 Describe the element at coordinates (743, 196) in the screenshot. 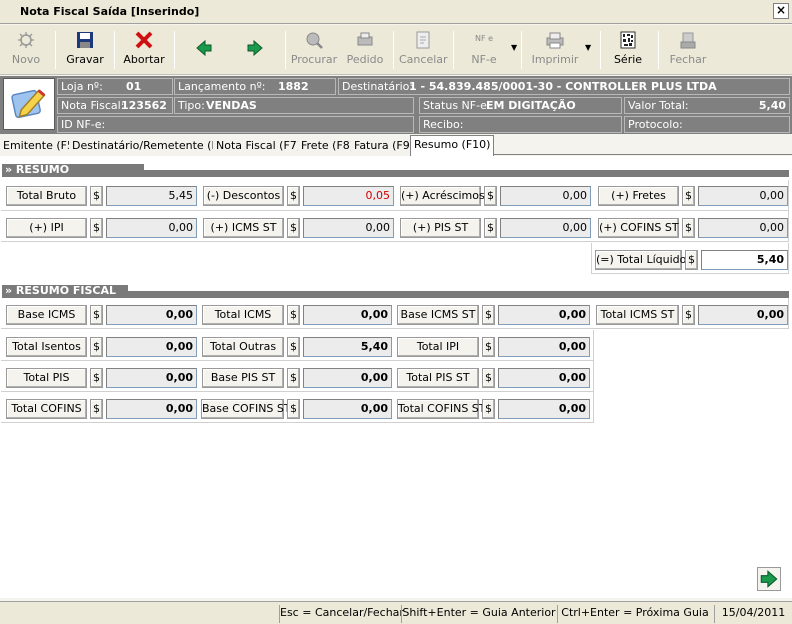

I see `fretes-value: 0,00` at that location.